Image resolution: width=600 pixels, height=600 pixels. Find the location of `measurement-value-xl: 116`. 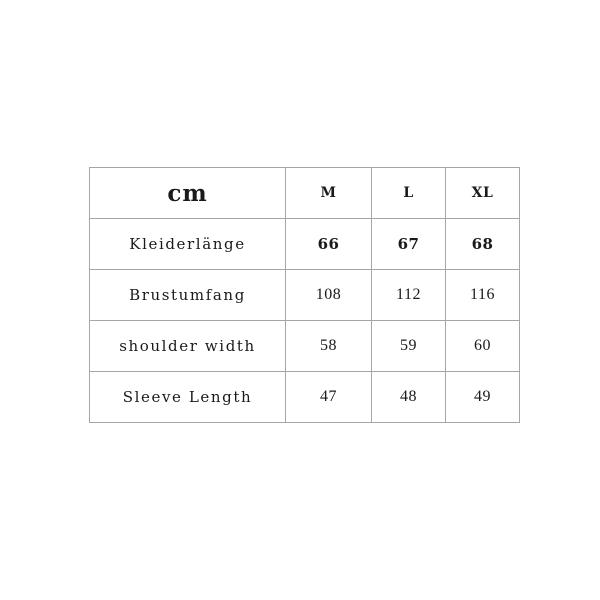

measurement-value-xl: 116 is located at coordinates (482, 295).